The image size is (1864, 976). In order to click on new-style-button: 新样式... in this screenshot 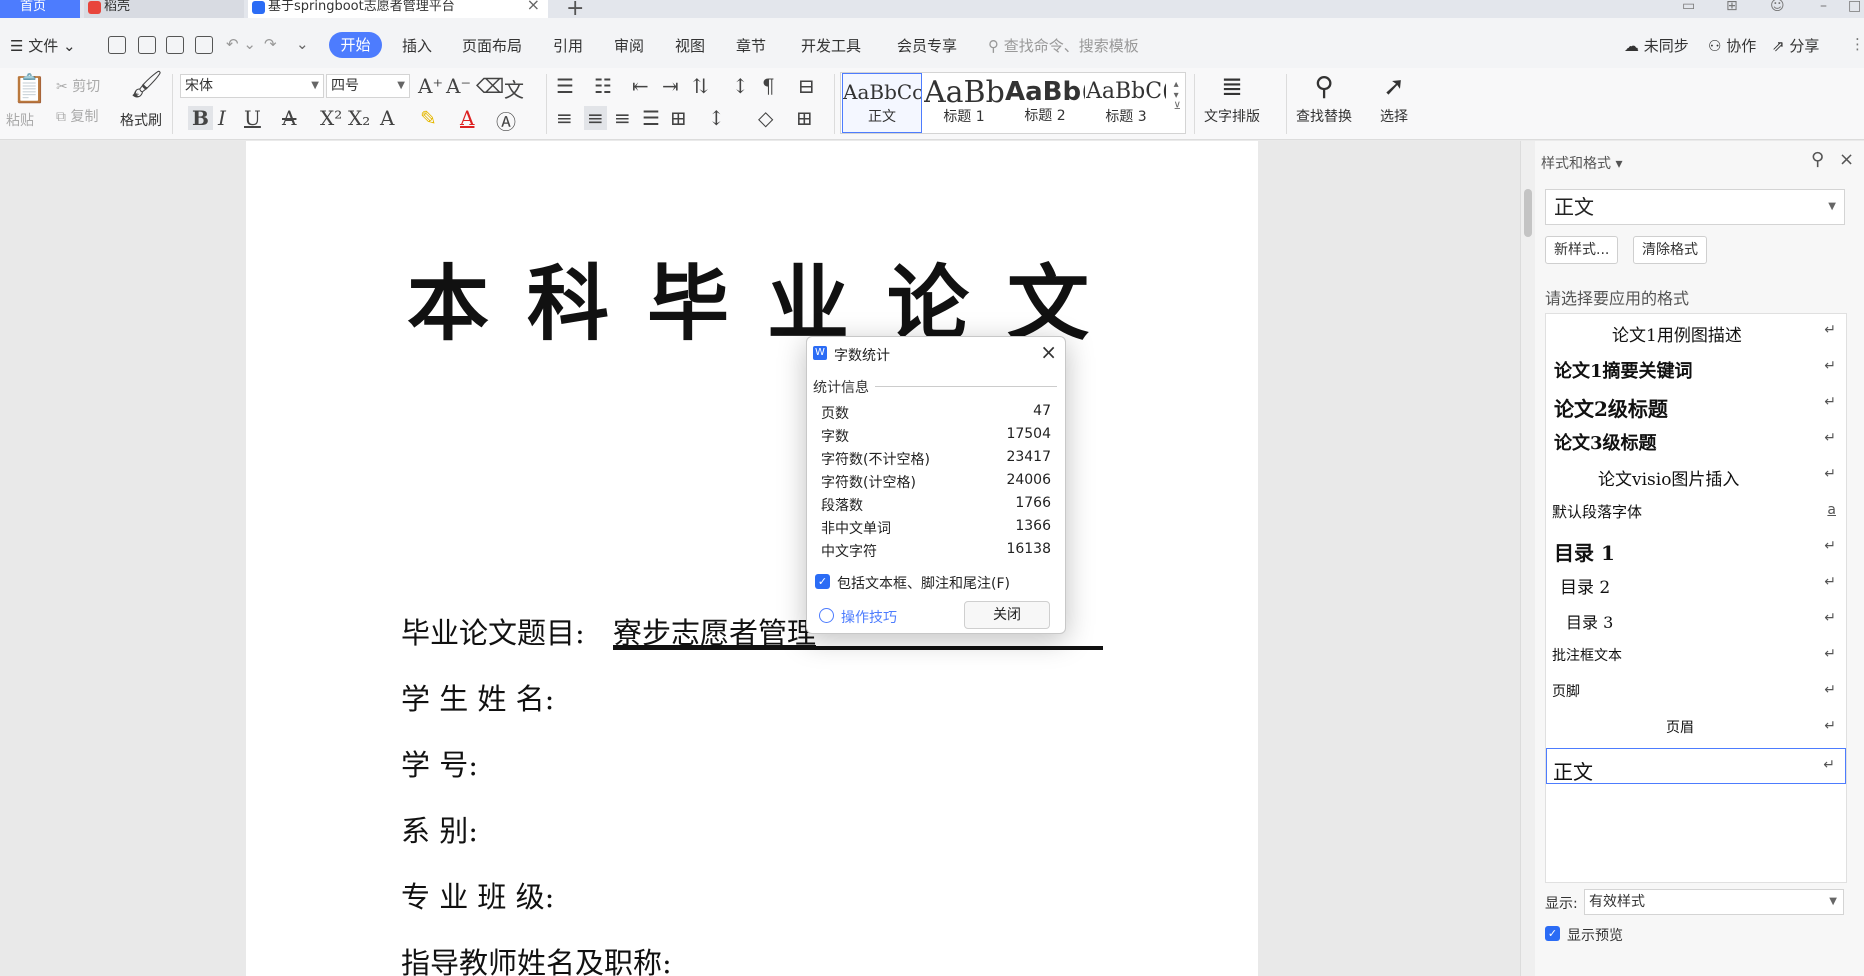, I will do `click(1582, 250)`.